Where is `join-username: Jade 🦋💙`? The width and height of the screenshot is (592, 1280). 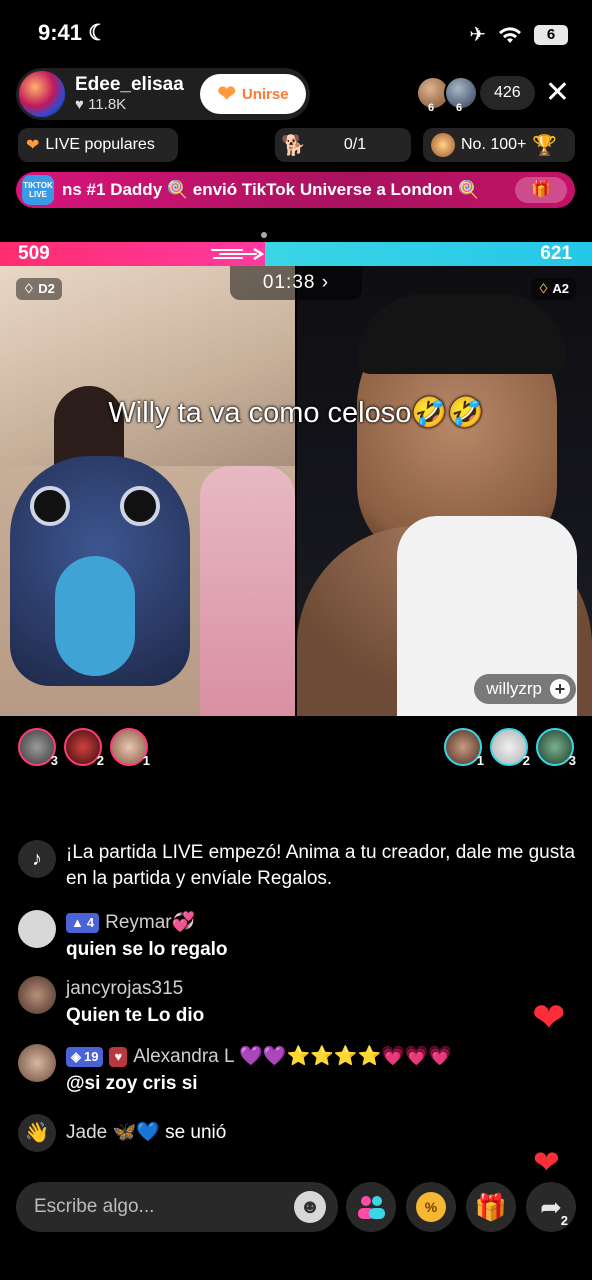 join-username: Jade 🦋💙 is located at coordinates (113, 1132).